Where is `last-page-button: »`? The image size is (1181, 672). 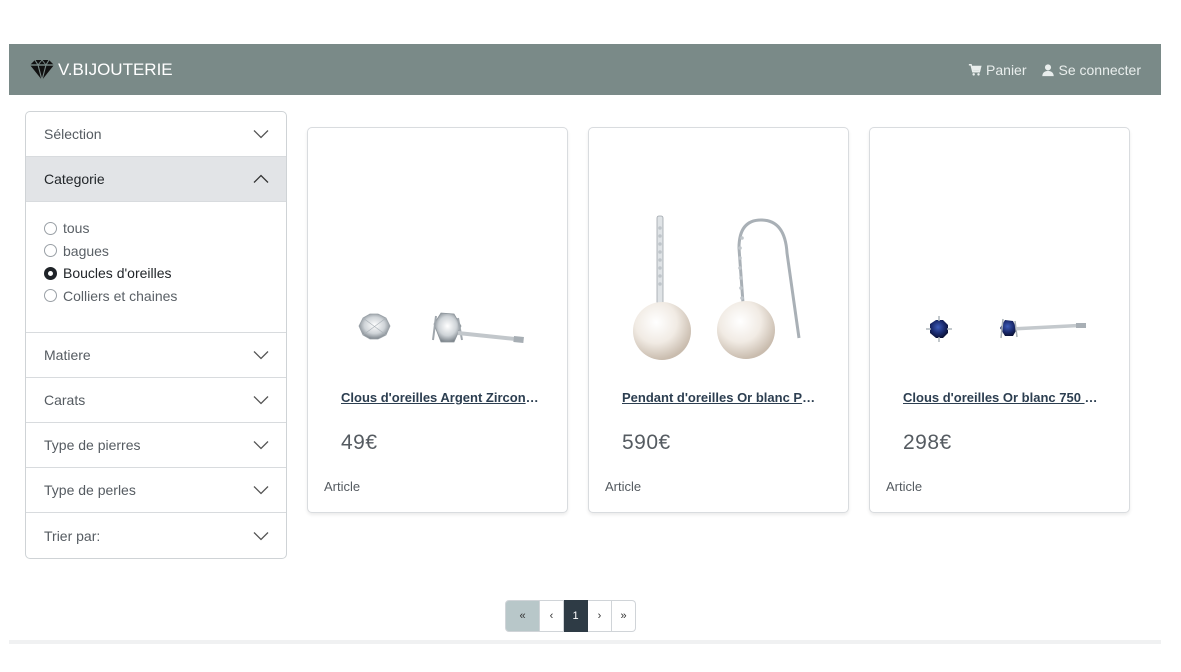 last-page-button: » is located at coordinates (624, 616).